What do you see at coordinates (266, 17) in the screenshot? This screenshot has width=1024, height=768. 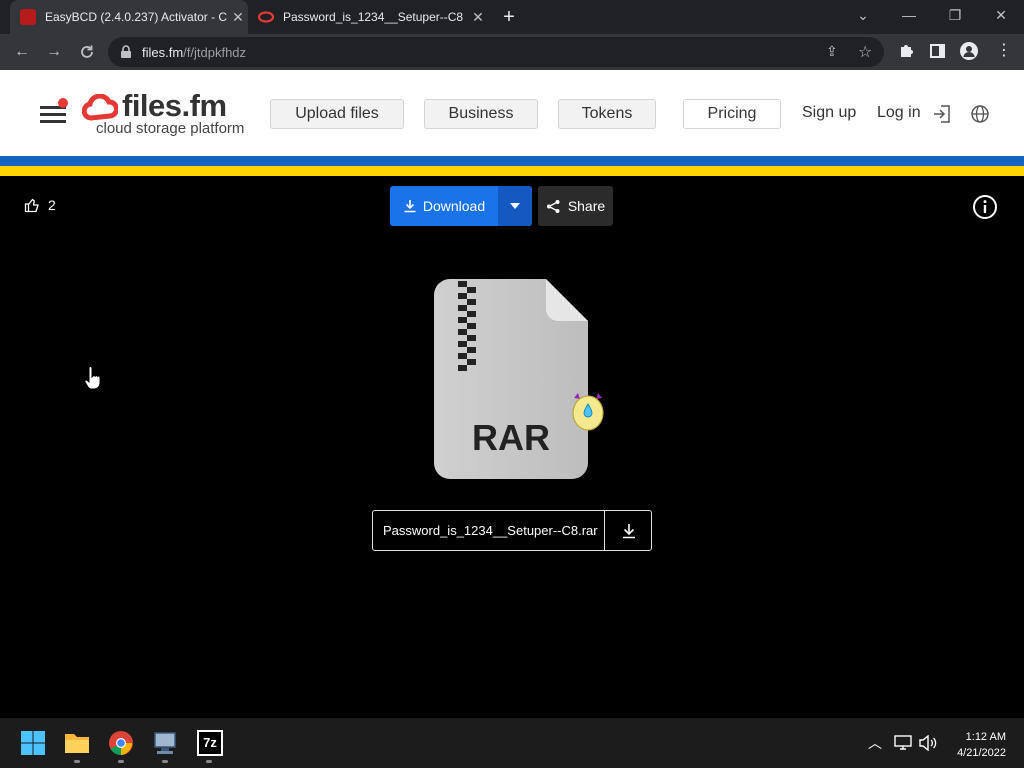 I see `filesfm-favicon-icon` at bounding box center [266, 17].